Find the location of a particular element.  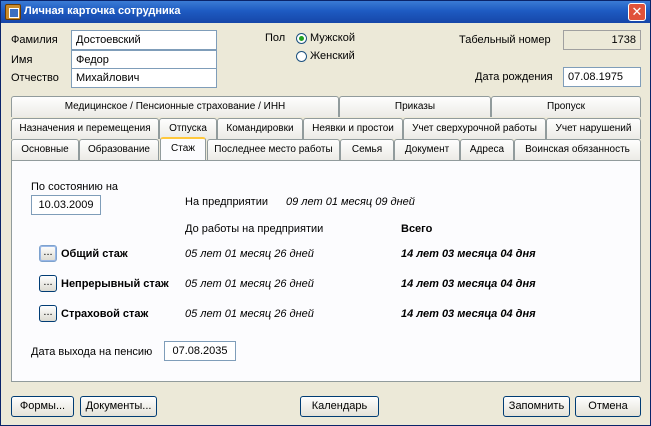

at-enterprise-value: 09 лет 01 месяц 09 дней is located at coordinates (350, 202).